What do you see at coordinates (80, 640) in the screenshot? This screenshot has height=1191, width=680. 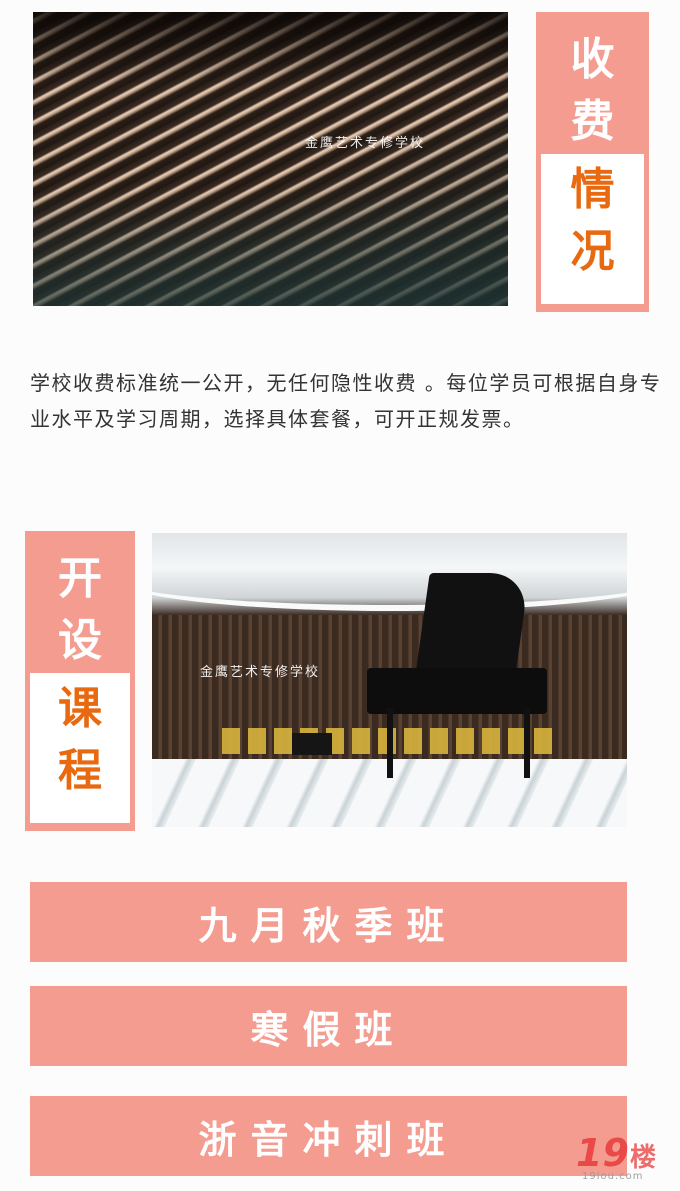 I see `title-char: 设` at bounding box center [80, 640].